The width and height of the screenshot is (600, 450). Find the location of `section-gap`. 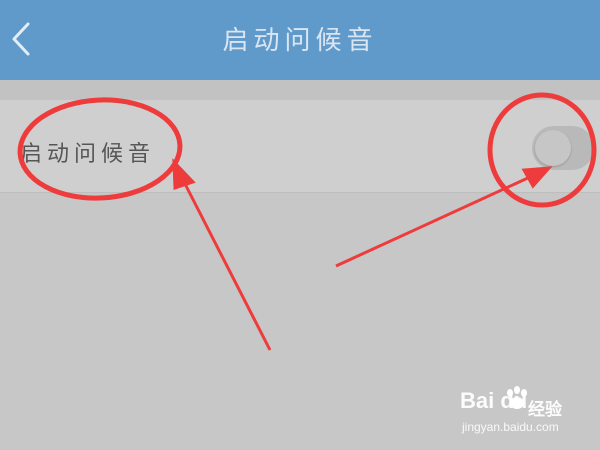

section-gap is located at coordinates (300, 90).